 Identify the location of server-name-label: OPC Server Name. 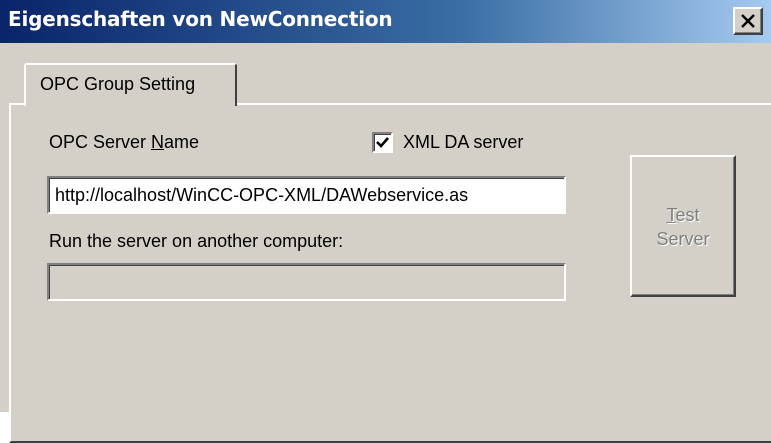
(124, 142).